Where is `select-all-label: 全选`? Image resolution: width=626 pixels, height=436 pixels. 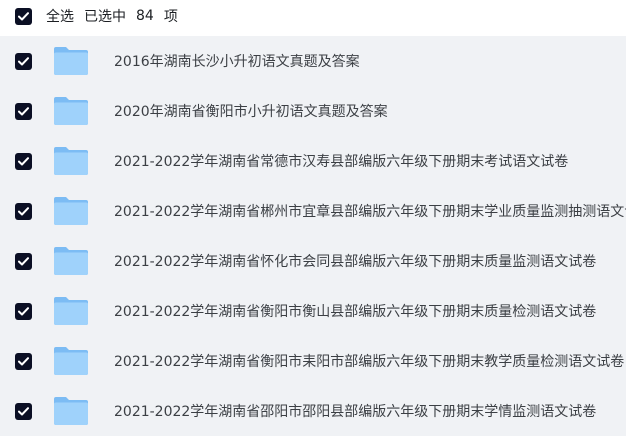
select-all-label: 全选 is located at coordinates (60, 16).